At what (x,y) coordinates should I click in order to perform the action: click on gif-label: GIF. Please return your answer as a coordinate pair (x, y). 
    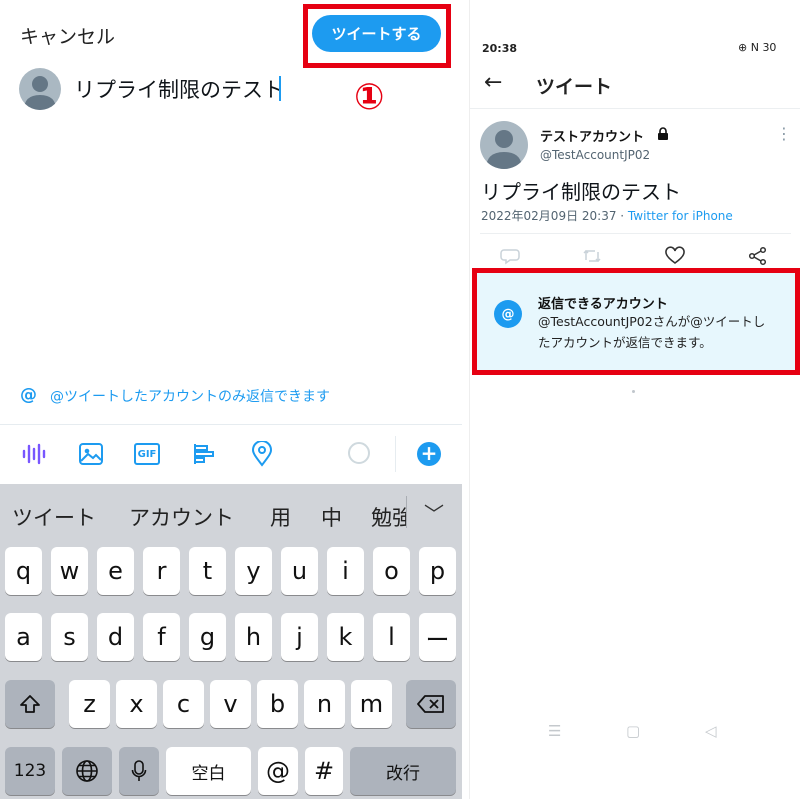
    Looking at the image, I should click on (147, 454).